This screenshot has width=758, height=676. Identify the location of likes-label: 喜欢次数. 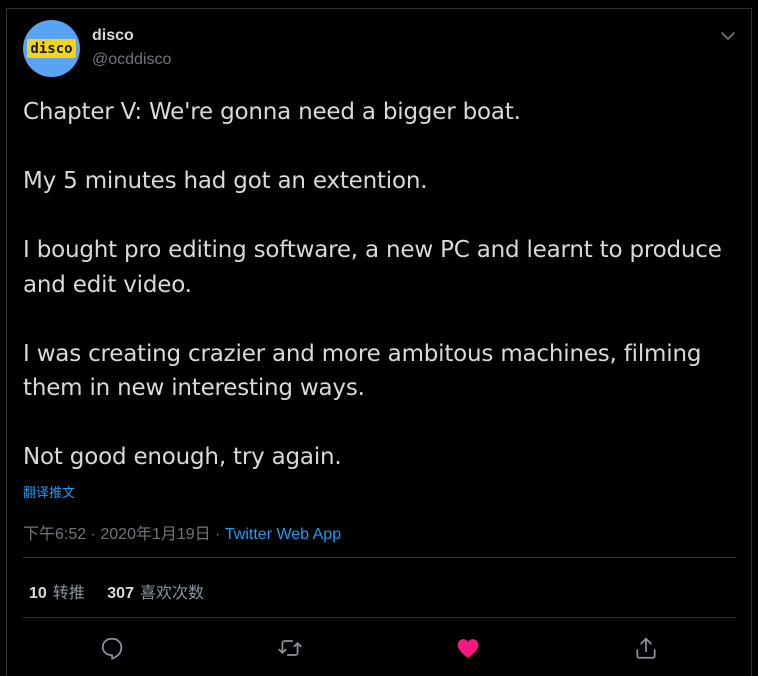
(171, 593).